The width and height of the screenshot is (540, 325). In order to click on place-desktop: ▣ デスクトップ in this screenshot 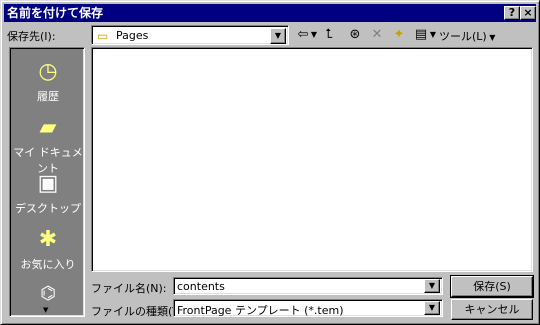, I will do `click(48, 193)`.